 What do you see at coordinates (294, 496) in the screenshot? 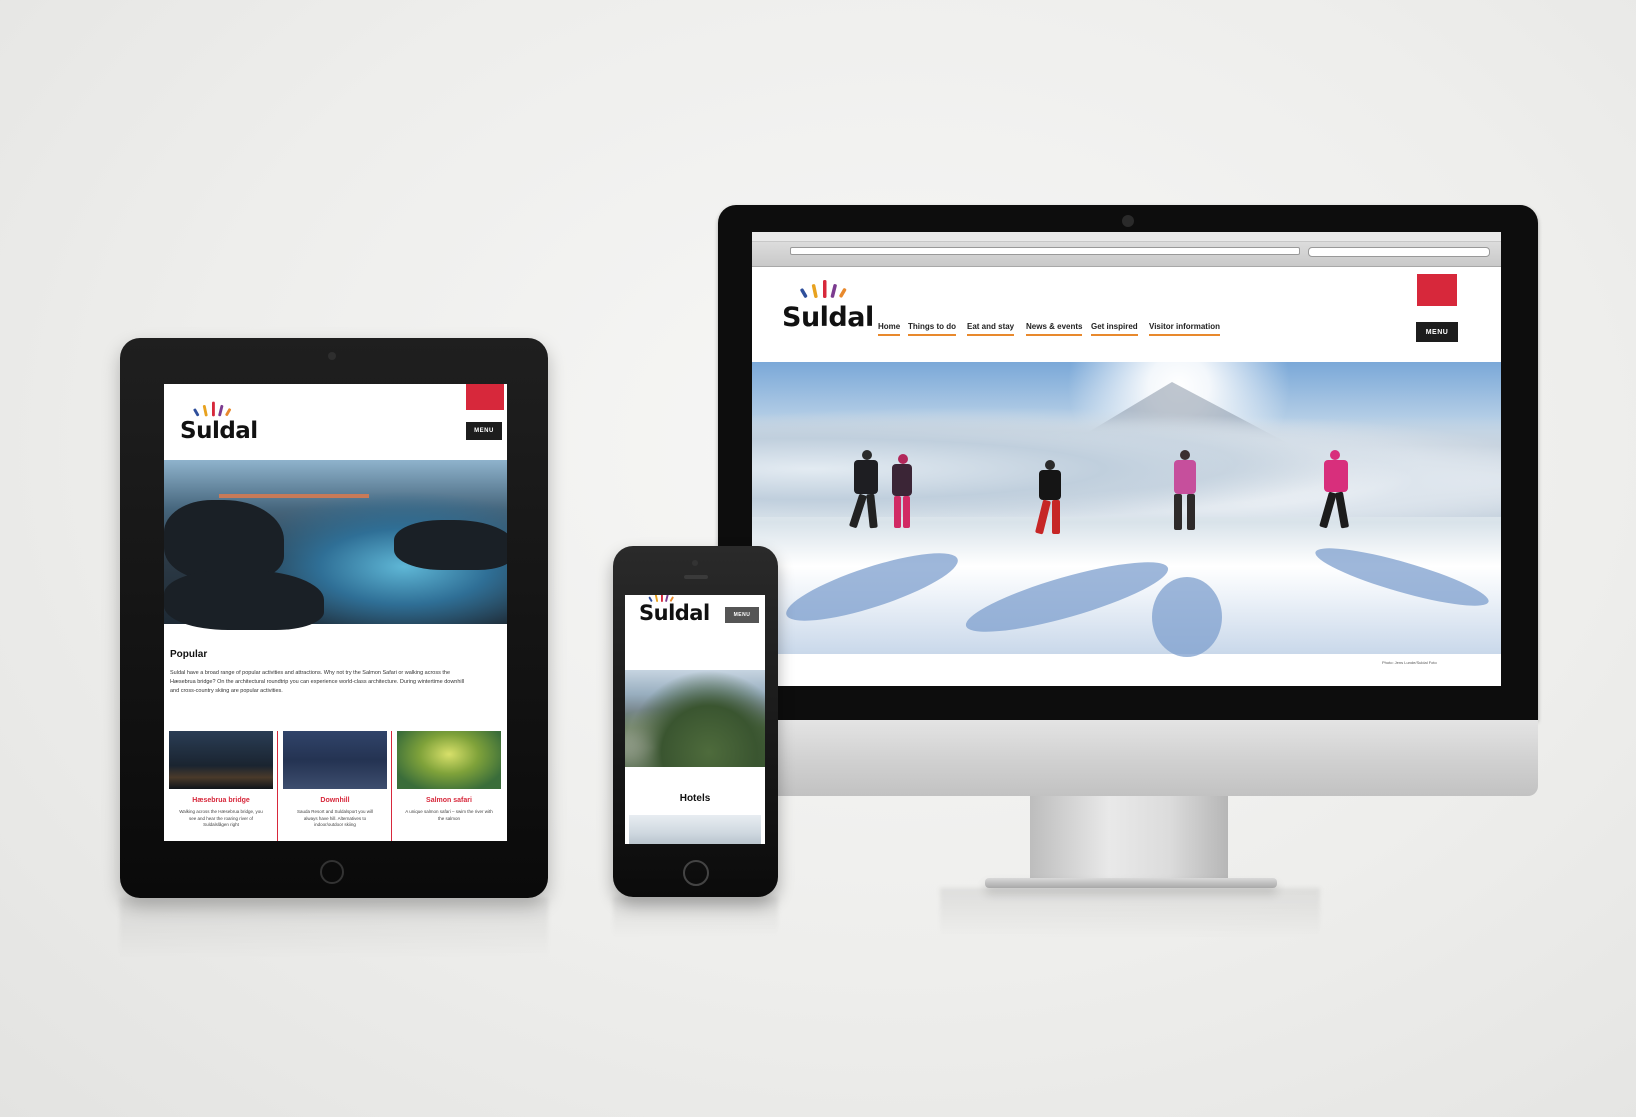
I see `hero-bridge` at bounding box center [294, 496].